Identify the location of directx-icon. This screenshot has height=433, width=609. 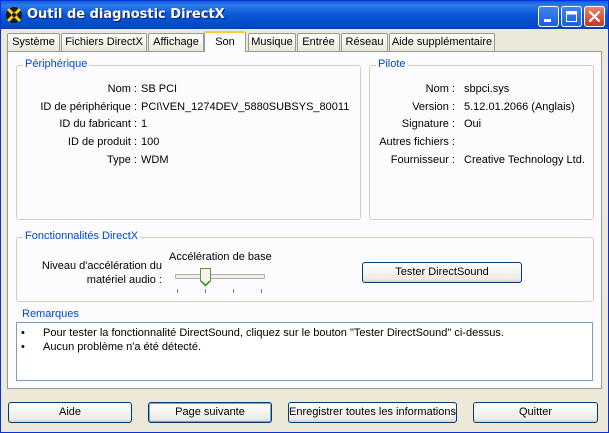
(14, 15).